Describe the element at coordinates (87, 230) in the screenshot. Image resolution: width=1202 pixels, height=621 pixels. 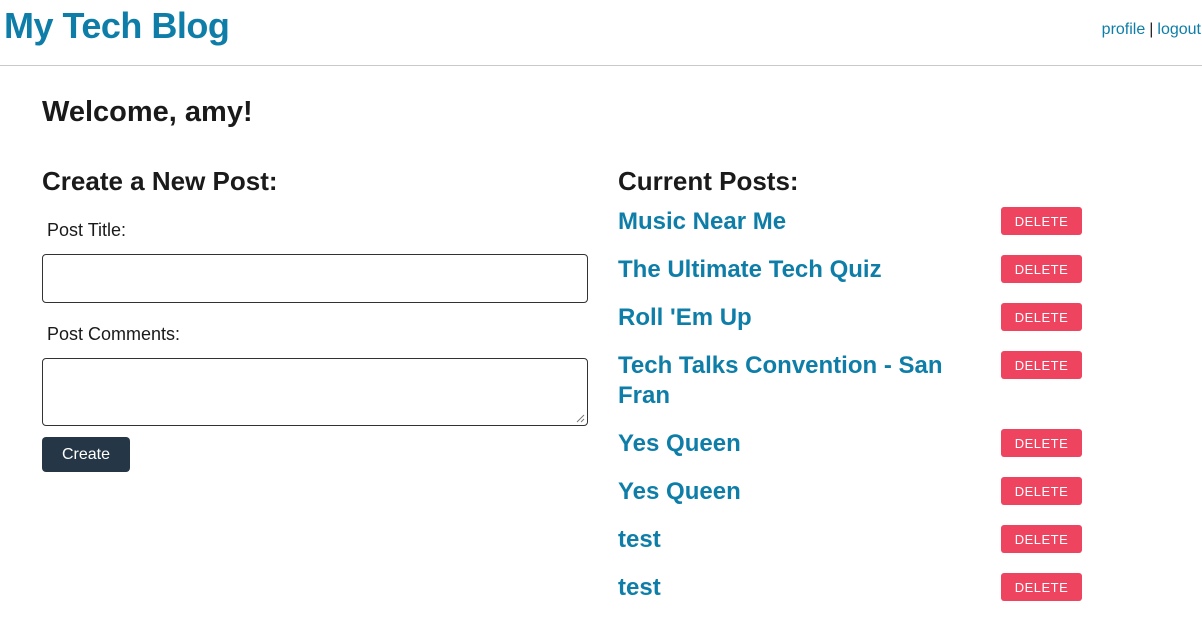
I see `post-title-label: Post Title:` at that location.